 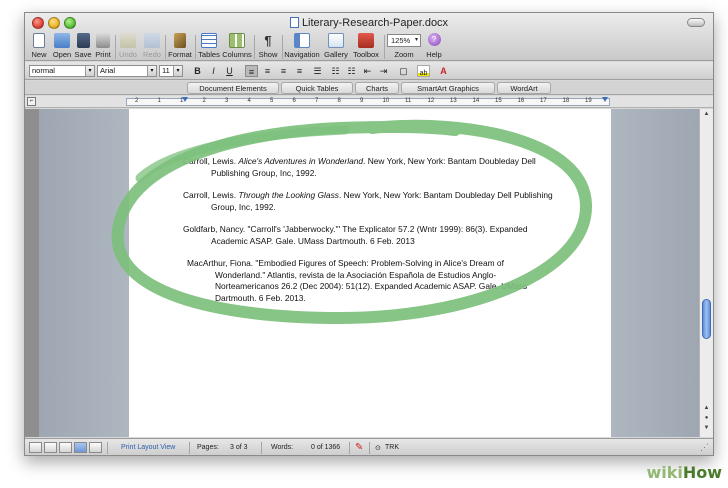 I want to click on pages-label: Pages:, so click(x=208, y=447).